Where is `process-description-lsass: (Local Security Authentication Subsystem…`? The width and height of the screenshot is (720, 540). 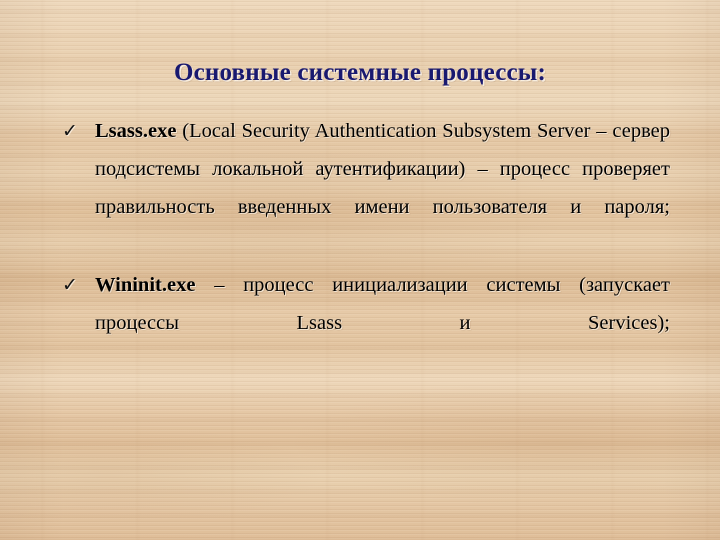
process-description-lsass: (Local Security Authentication Subsystem… is located at coordinates (383, 169).